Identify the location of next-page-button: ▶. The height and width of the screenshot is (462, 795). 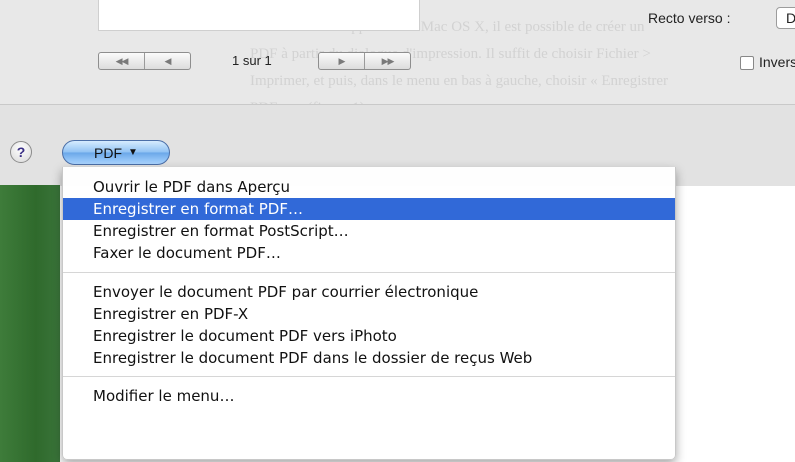
(341, 61).